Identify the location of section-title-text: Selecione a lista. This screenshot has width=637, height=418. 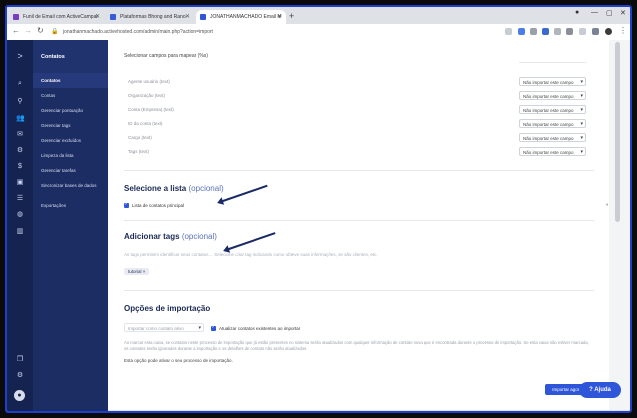
(155, 188).